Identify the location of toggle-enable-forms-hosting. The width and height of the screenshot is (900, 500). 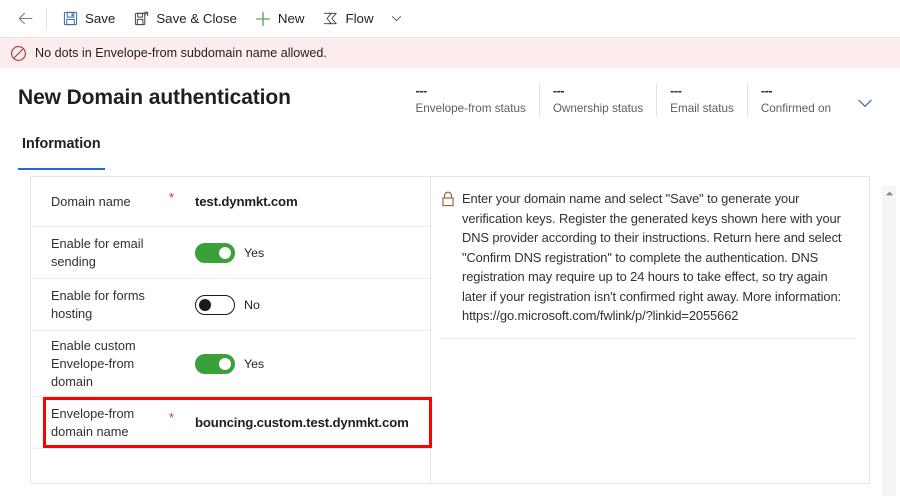
(215, 304).